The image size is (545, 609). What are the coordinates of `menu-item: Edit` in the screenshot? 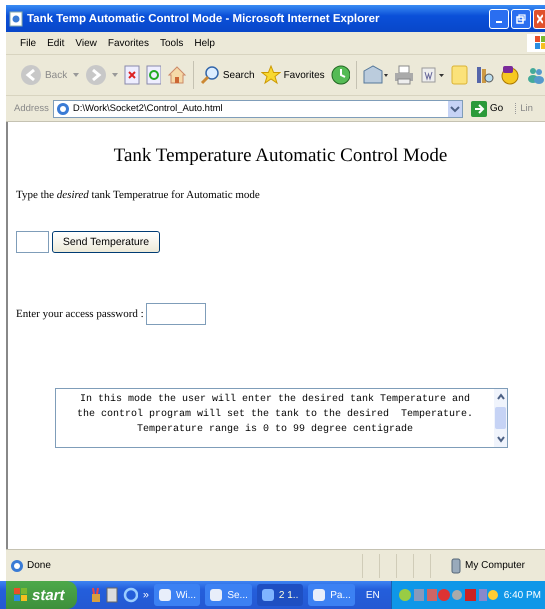 It's located at (55, 43).